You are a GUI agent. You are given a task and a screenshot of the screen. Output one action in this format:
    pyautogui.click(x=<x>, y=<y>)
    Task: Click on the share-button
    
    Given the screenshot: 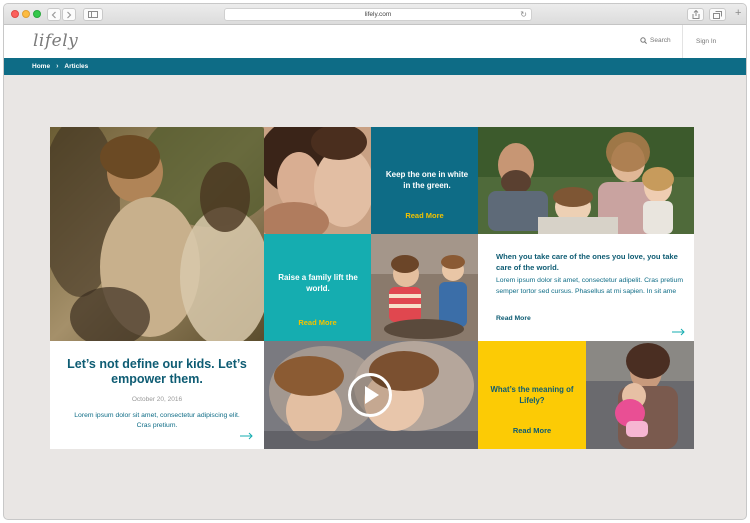 What is the action you would take?
    pyautogui.click(x=695, y=14)
    